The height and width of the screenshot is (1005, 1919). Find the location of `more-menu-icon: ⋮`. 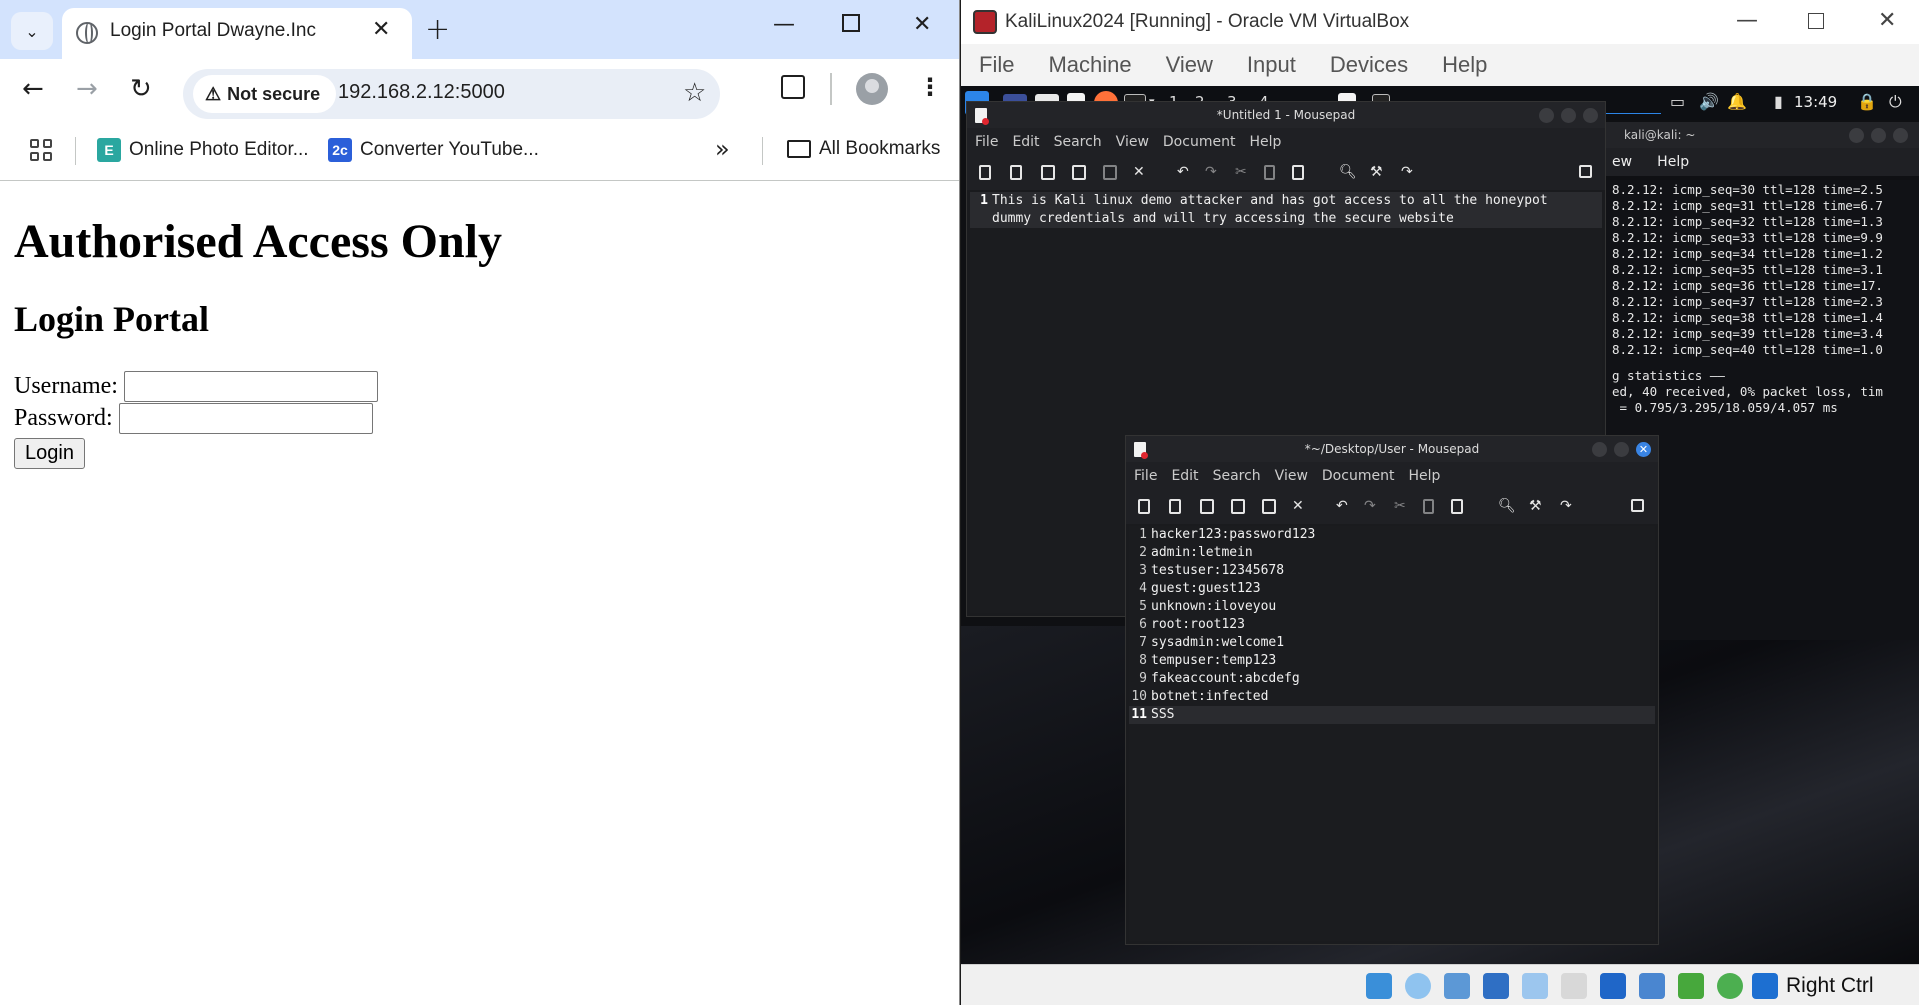

more-menu-icon: ⋮ is located at coordinates (930, 87).